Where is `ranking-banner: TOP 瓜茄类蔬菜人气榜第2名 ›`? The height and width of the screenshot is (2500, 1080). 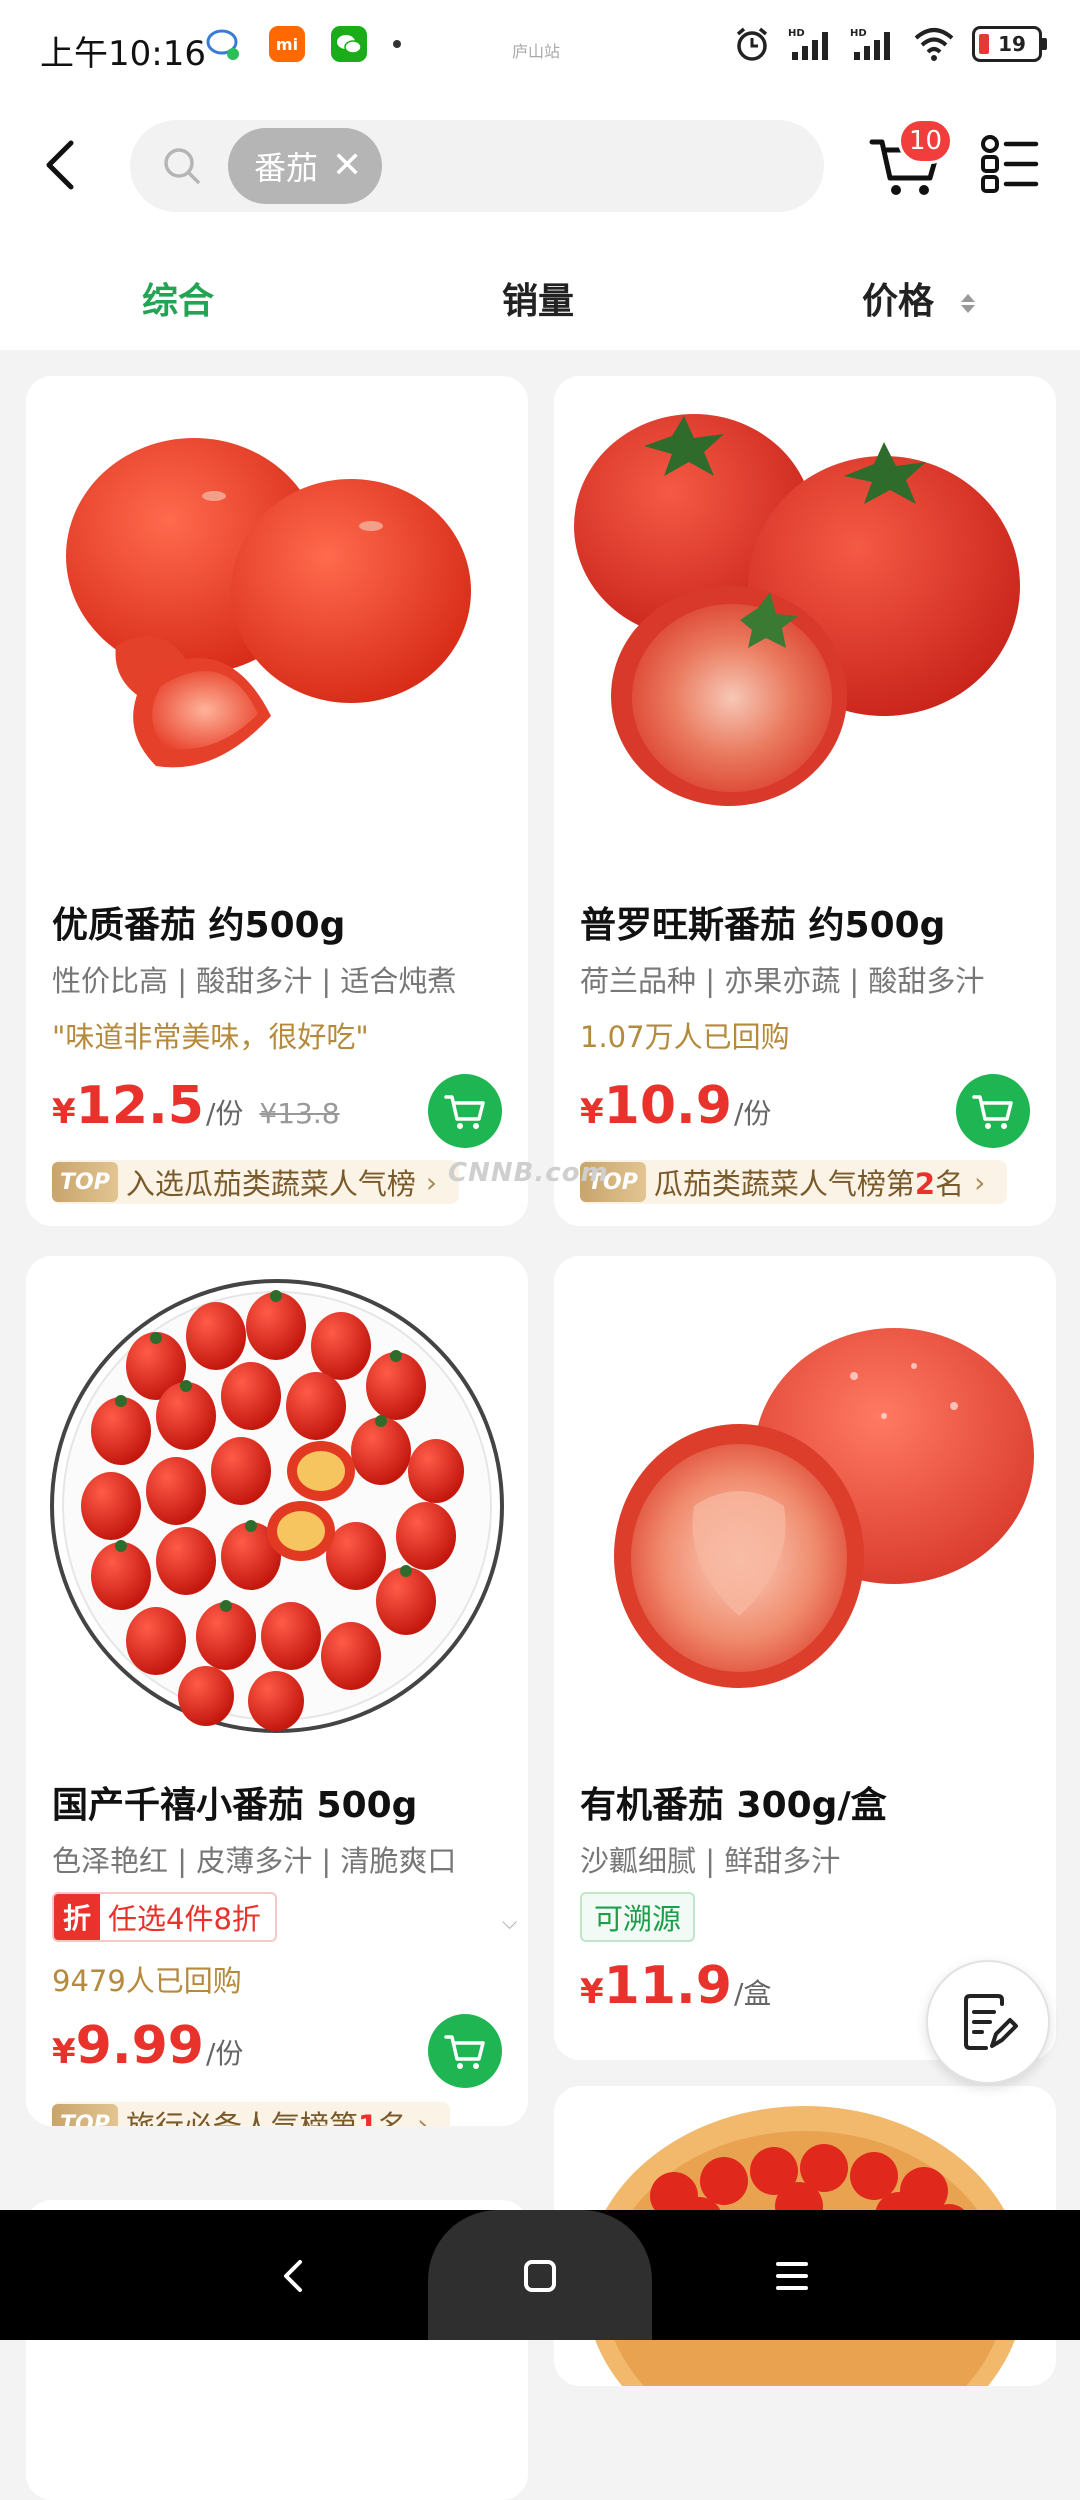 ranking-banner: TOP 瓜茄类蔬菜人气榜第2名 › is located at coordinates (794, 1182).